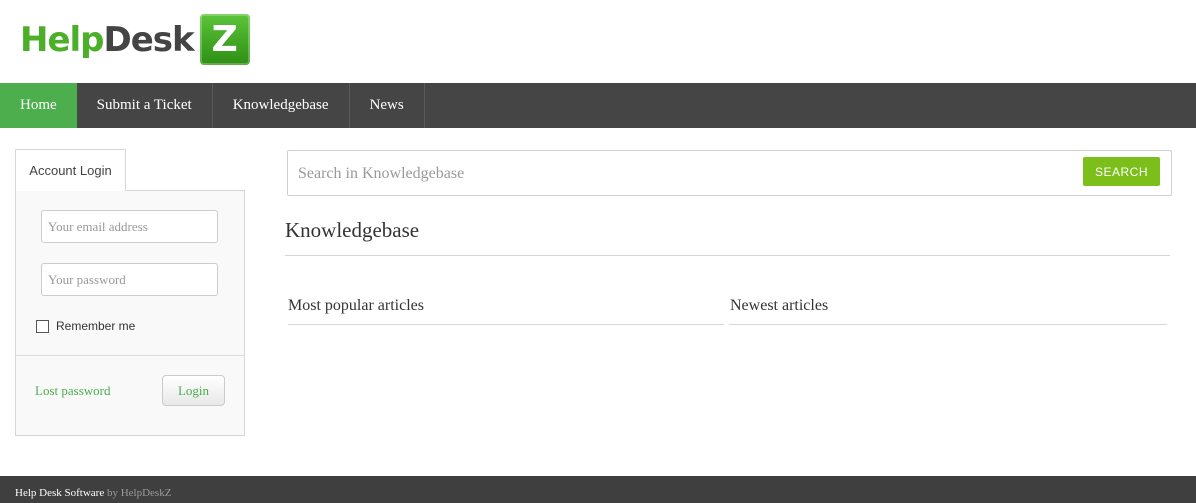  I want to click on email-field, so click(129, 226).